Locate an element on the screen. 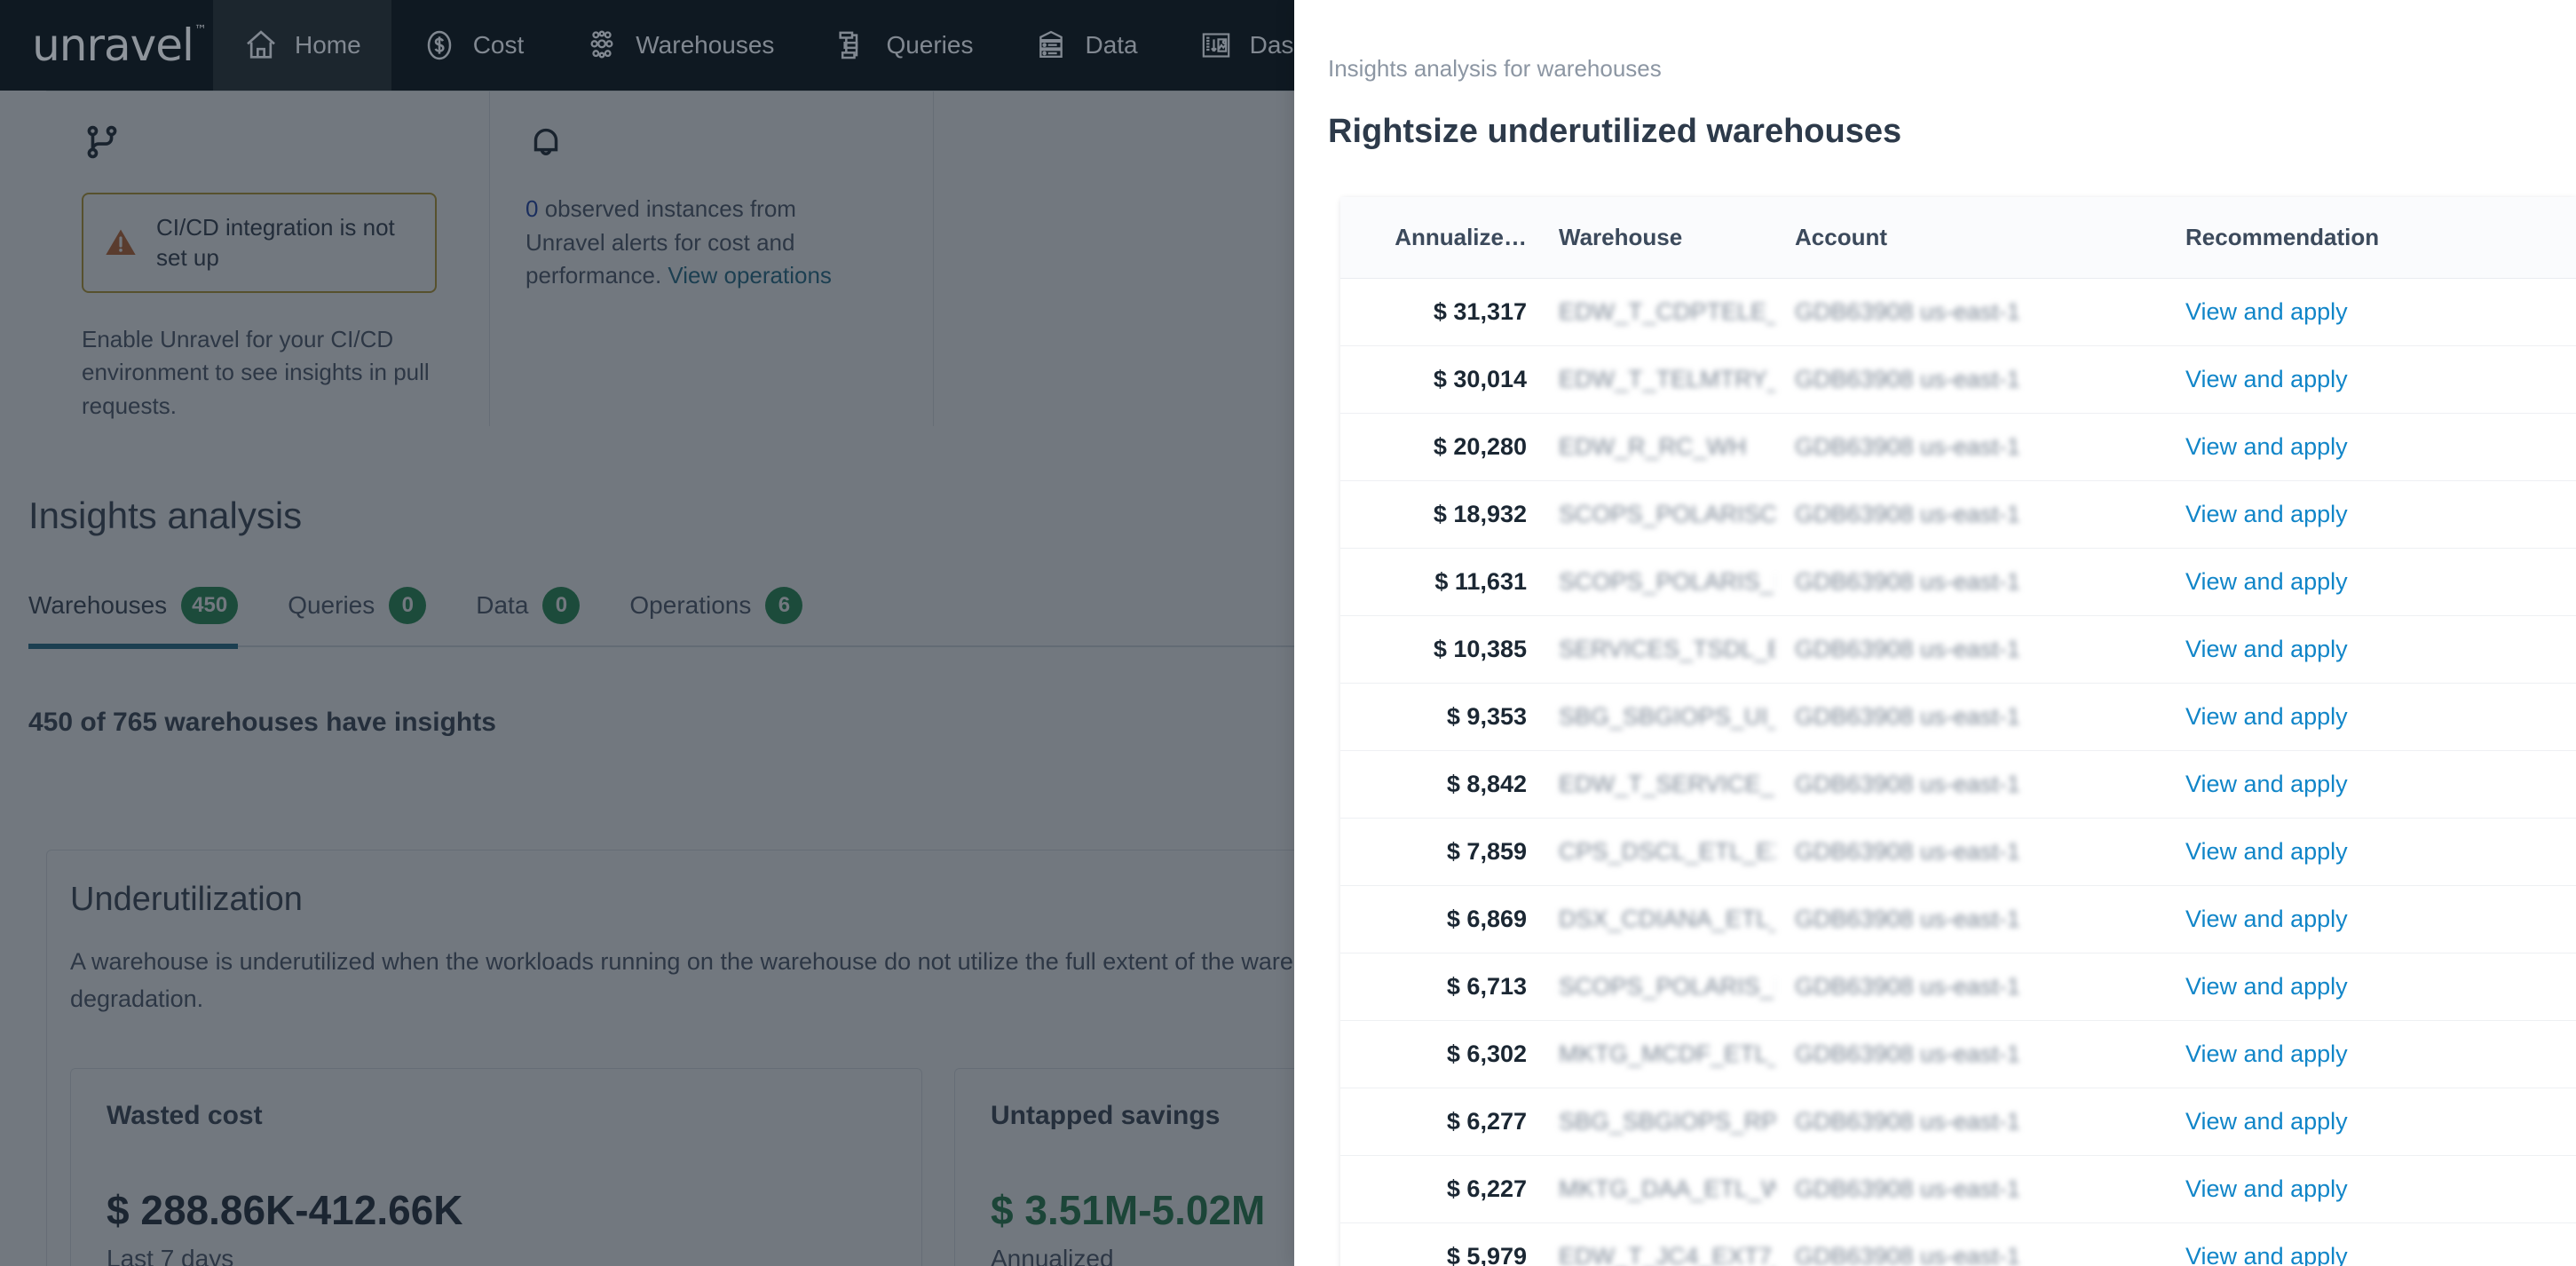  column-header-account: Account is located at coordinates (1970, 238).